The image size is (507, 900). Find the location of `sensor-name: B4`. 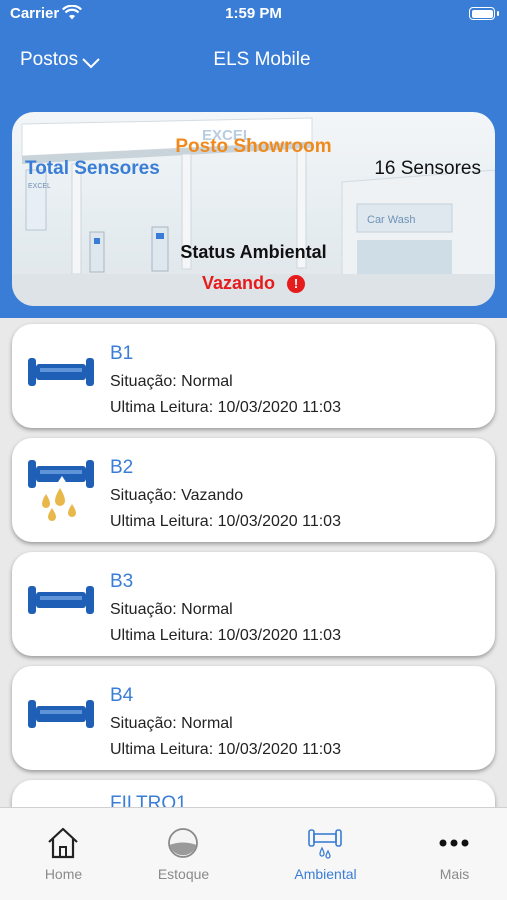

sensor-name: B4 is located at coordinates (122, 695).